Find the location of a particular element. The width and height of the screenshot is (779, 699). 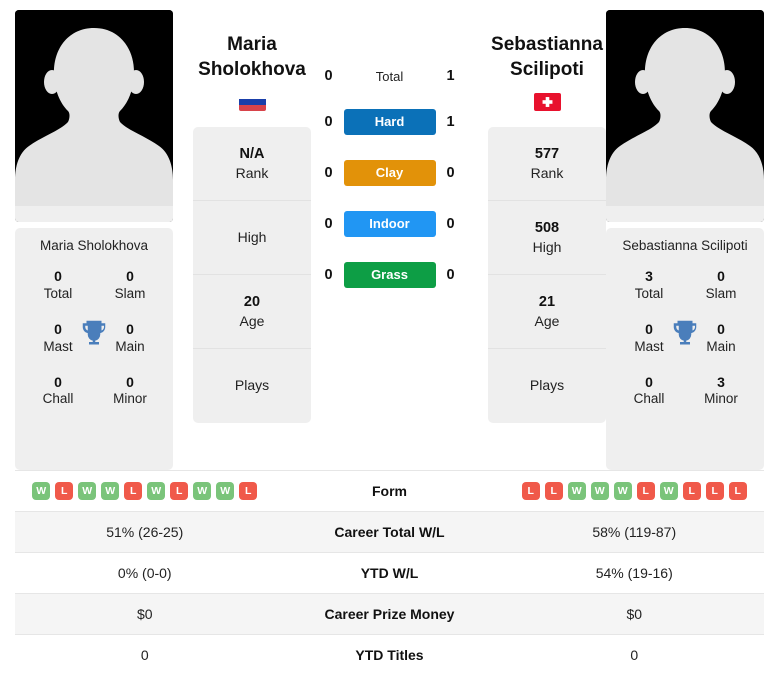

left-title-mast: 0 Mast is located at coordinates (58, 337).